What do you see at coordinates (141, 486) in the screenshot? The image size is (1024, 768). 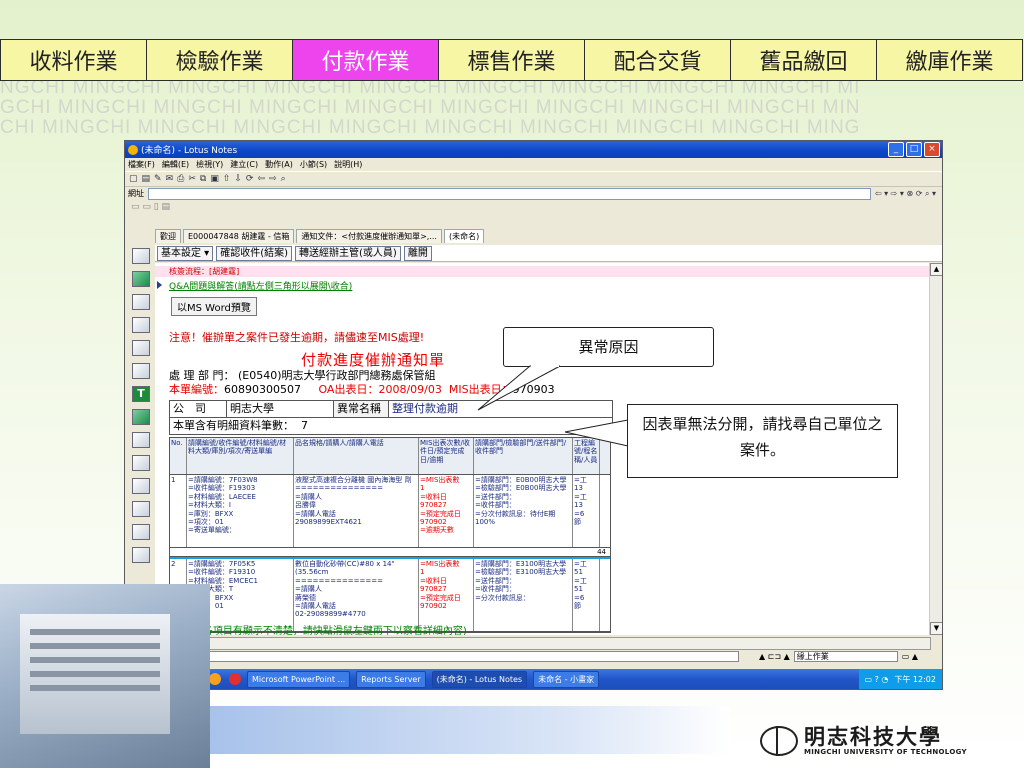 I see `folder-bookmark-2-icon` at bounding box center [141, 486].